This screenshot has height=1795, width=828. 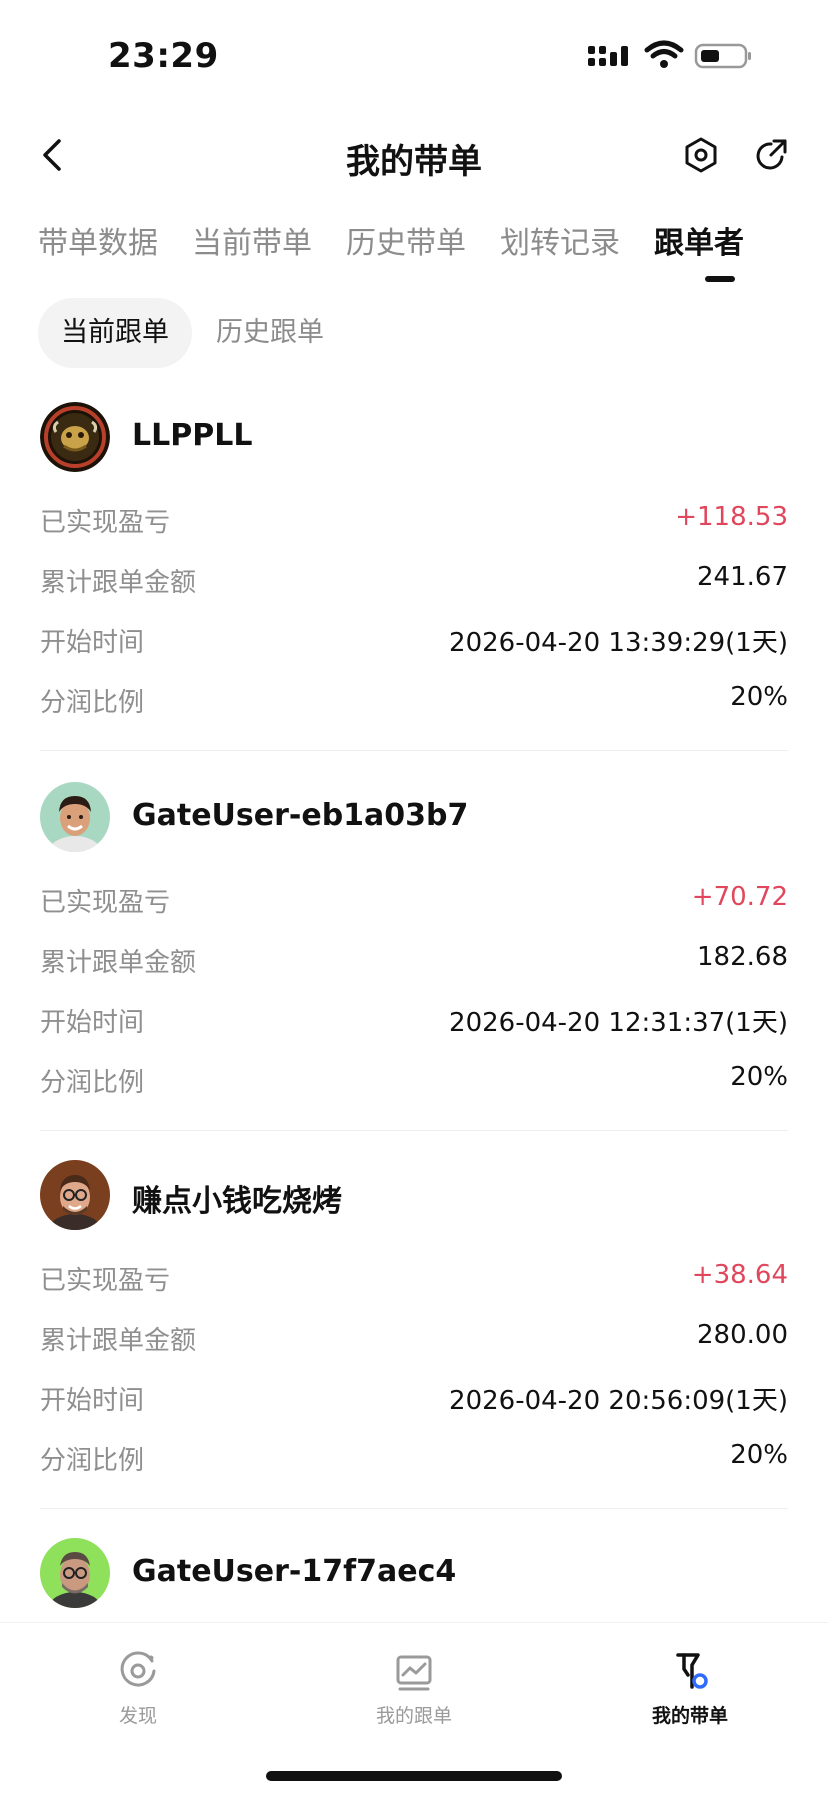 I want to click on tab-followers: 跟单者, so click(x=699, y=240).